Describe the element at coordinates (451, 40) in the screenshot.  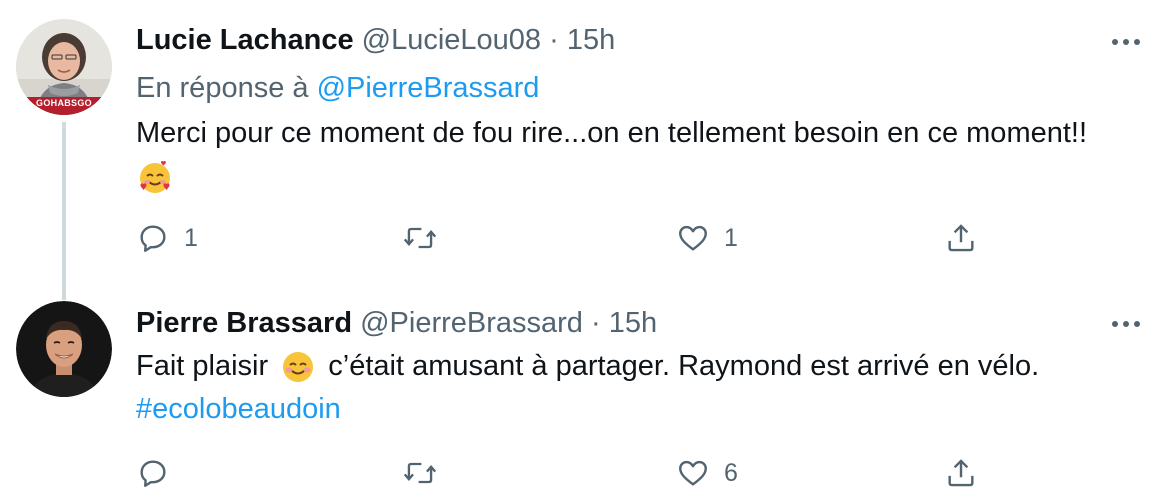
I see `author-handle: @LucieLou08` at that location.